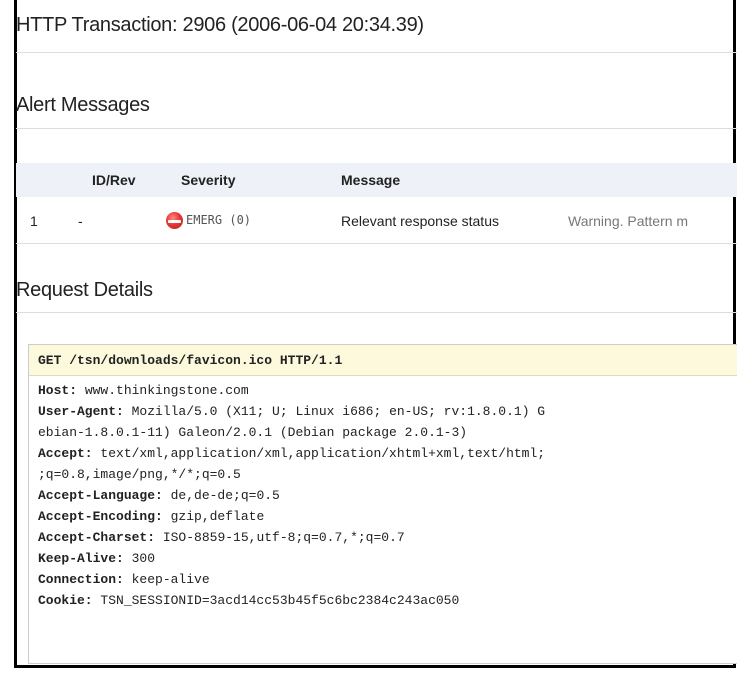  I want to click on title-divider, so click(376, 52).